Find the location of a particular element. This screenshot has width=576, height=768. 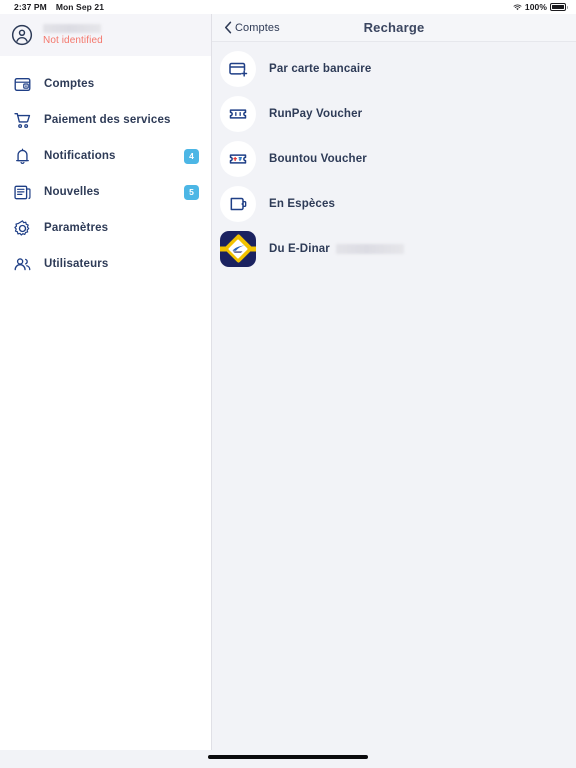

sidebar-item-label: Paramètres is located at coordinates (76, 228).